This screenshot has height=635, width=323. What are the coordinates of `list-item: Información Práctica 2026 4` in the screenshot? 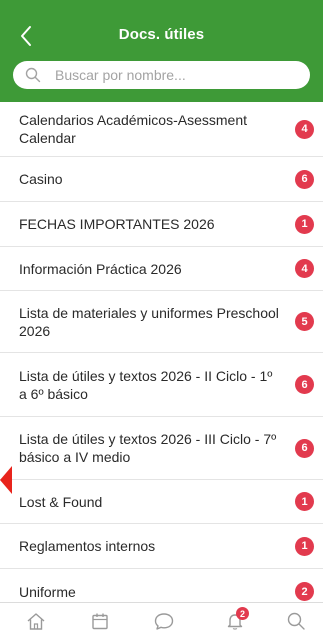 It's located at (161, 269).